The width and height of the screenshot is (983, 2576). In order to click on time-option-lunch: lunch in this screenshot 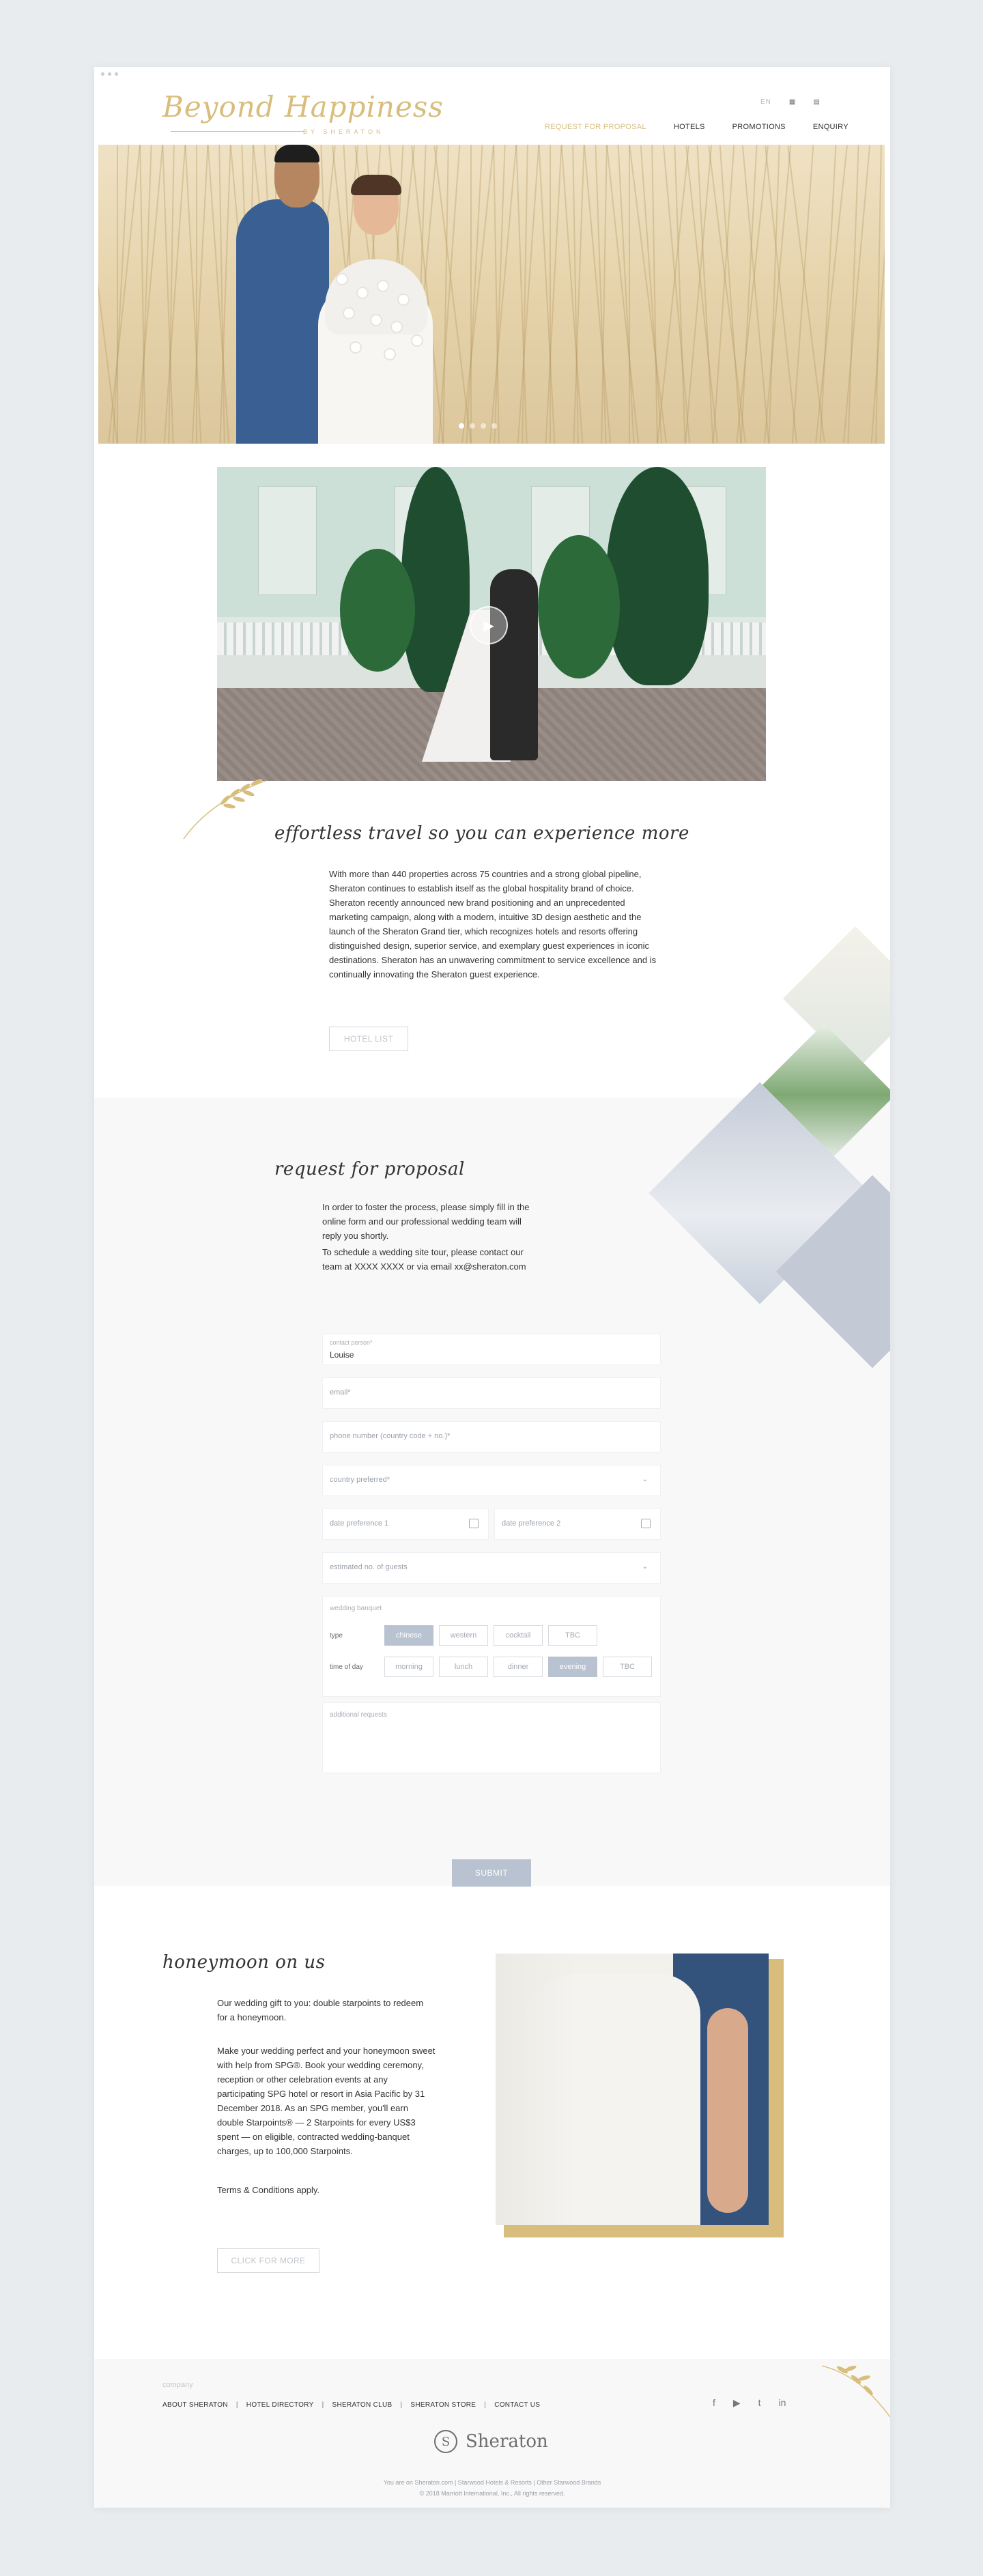, I will do `click(463, 1667)`.